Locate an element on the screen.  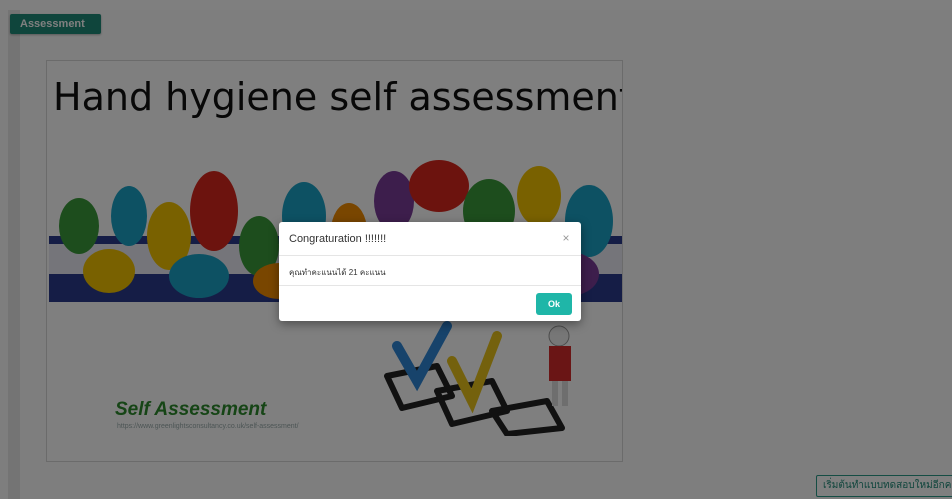
modal-title: Congraturation !!!!!!! is located at coordinates (338, 239).